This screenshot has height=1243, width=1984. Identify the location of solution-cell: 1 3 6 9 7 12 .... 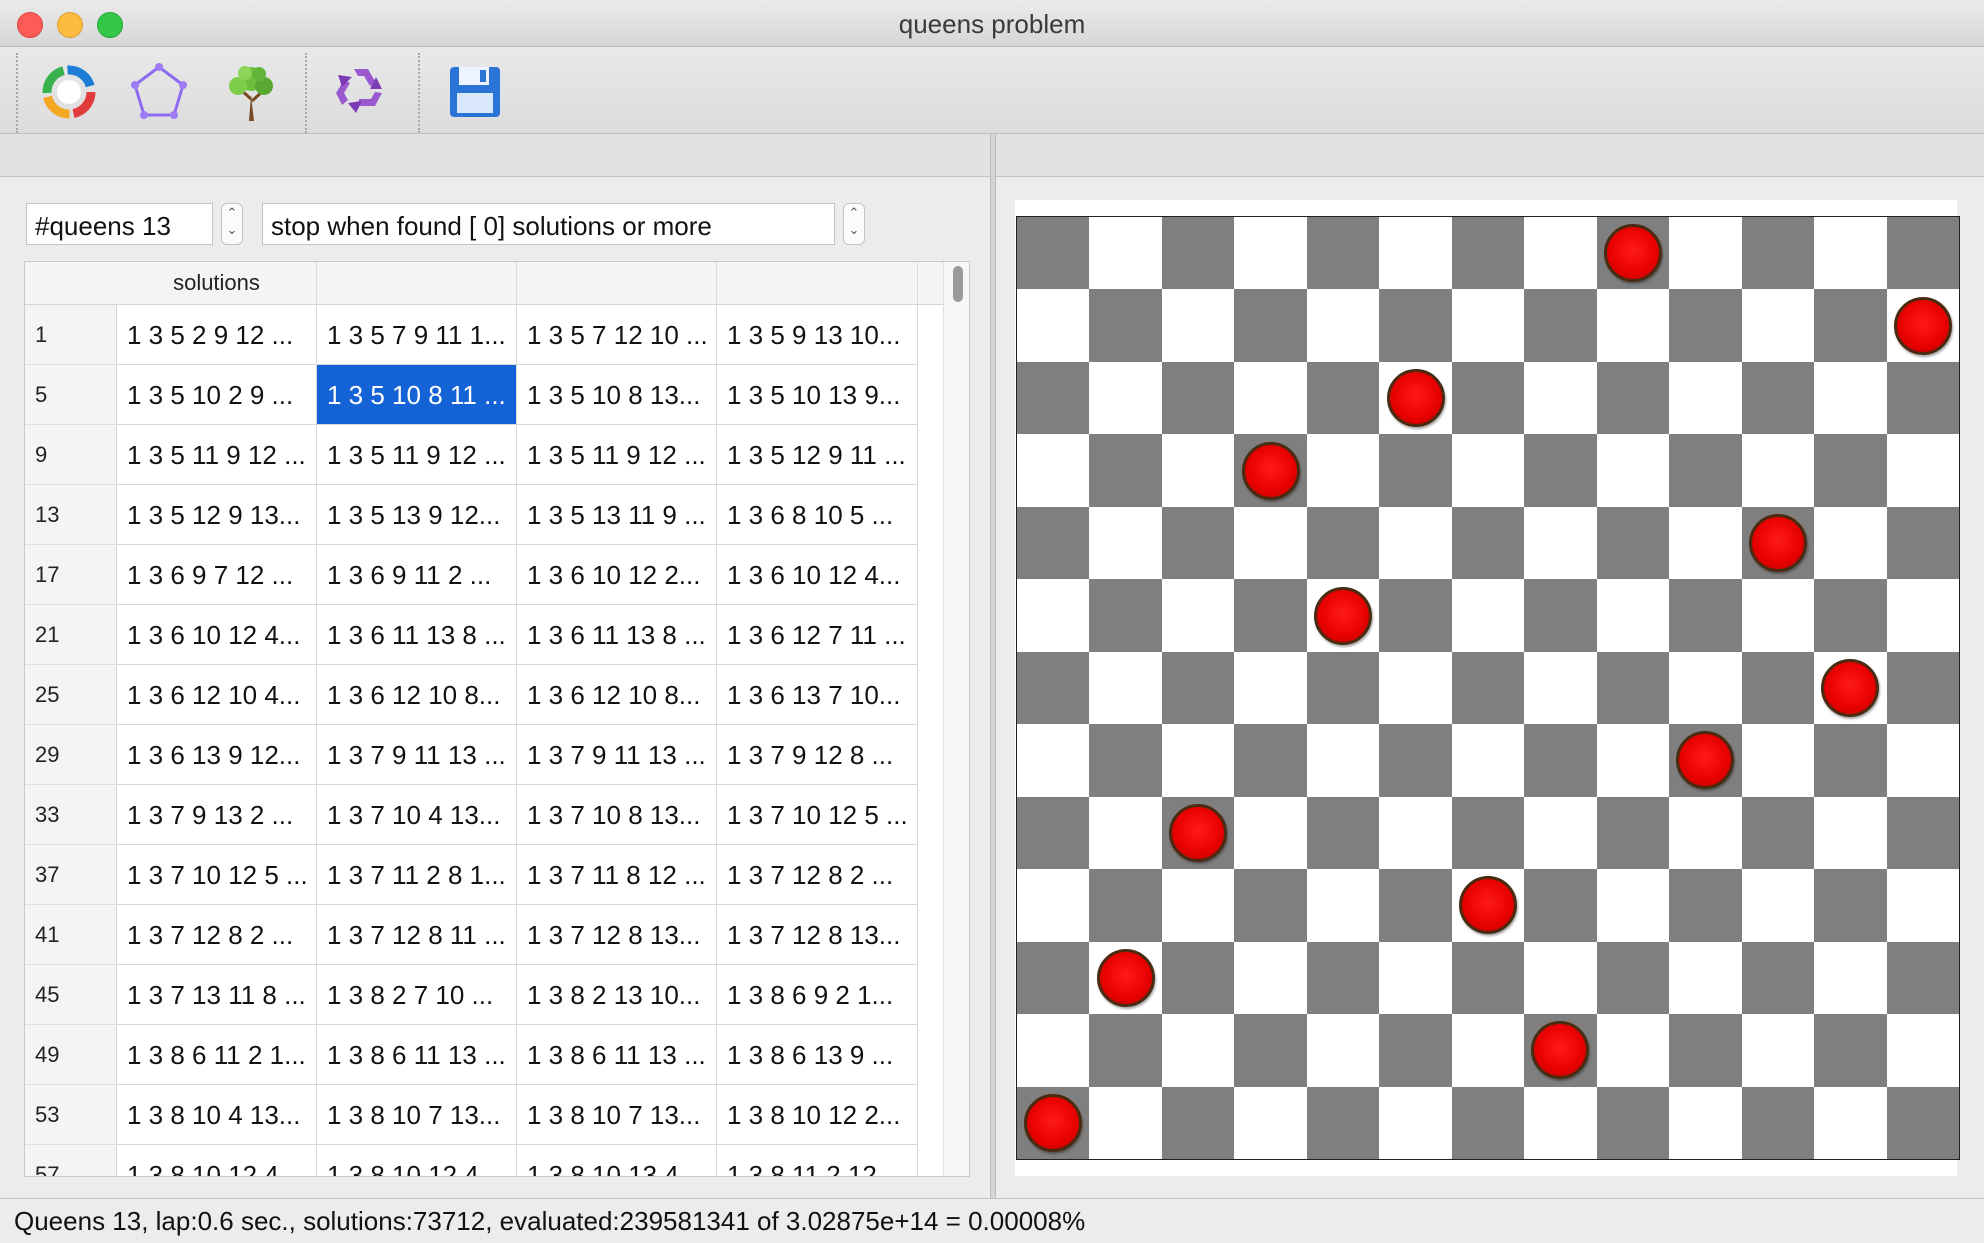
(217, 575).